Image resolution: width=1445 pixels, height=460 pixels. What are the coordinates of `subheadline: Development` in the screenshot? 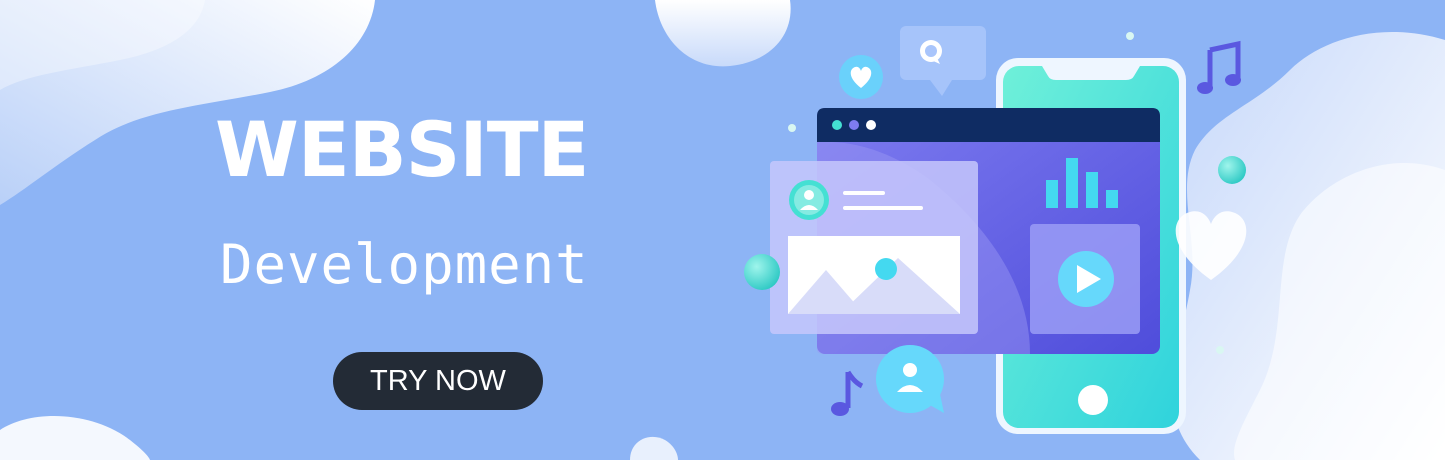 It's located at (404, 264).